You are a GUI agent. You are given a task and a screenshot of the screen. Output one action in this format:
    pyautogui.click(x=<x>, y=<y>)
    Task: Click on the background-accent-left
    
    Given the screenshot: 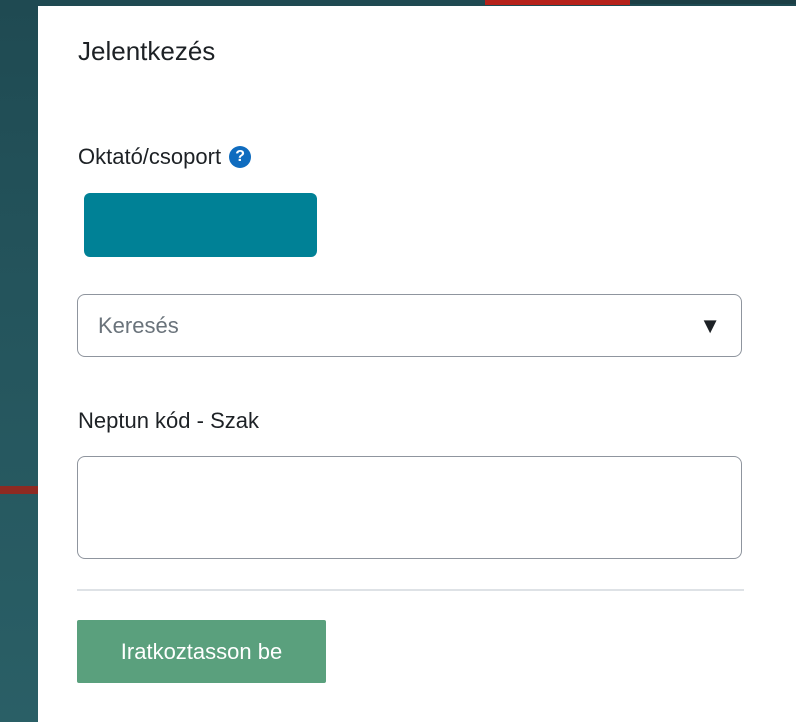 What is the action you would take?
    pyautogui.click(x=20, y=490)
    